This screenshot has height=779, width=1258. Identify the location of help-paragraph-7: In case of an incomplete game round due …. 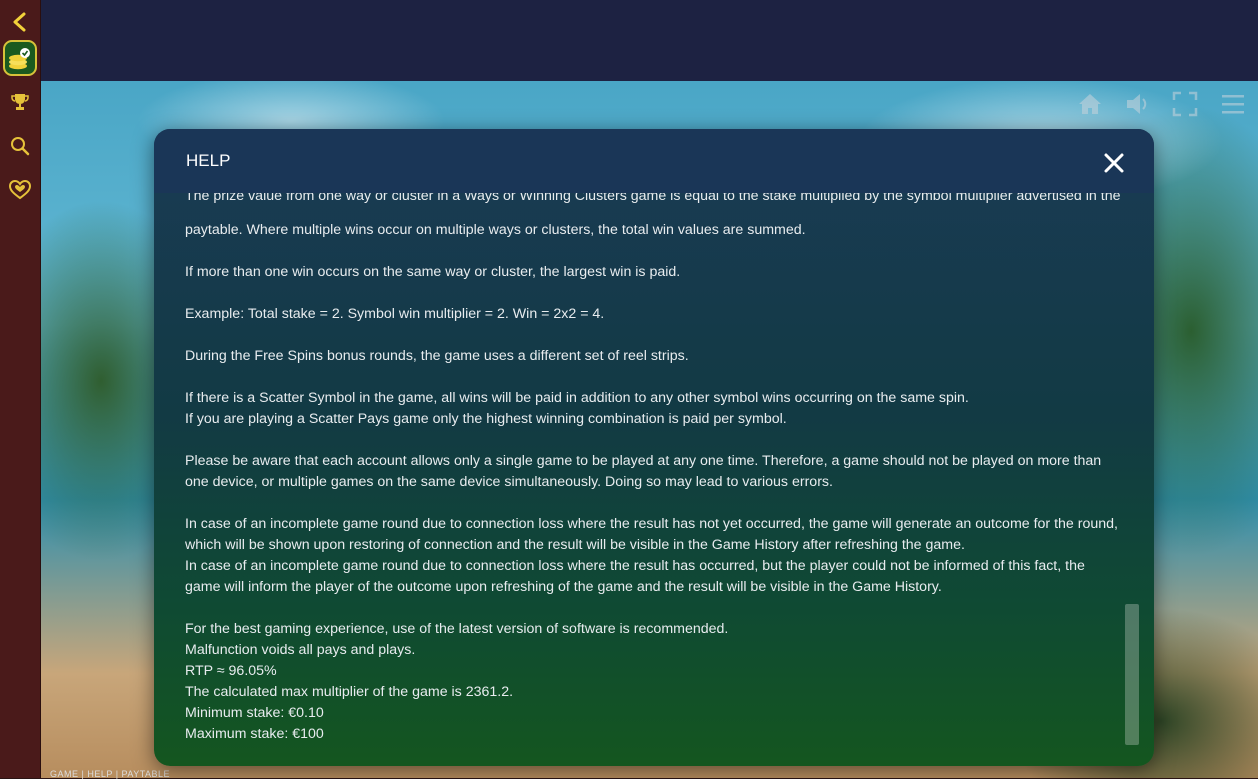
(651, 556).